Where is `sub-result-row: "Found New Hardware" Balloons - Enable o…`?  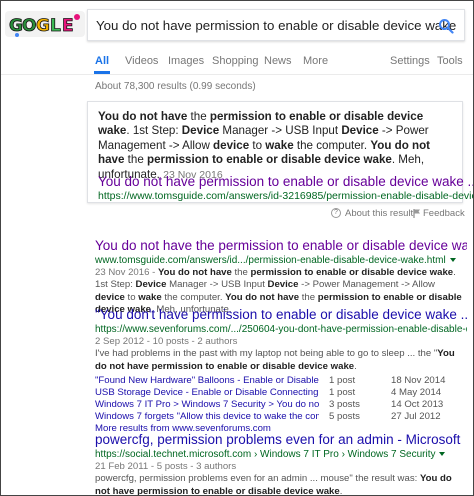 sub-result-row: "Found New Hardware" Balloons - Enable o… is located at coordinates (281, 381).